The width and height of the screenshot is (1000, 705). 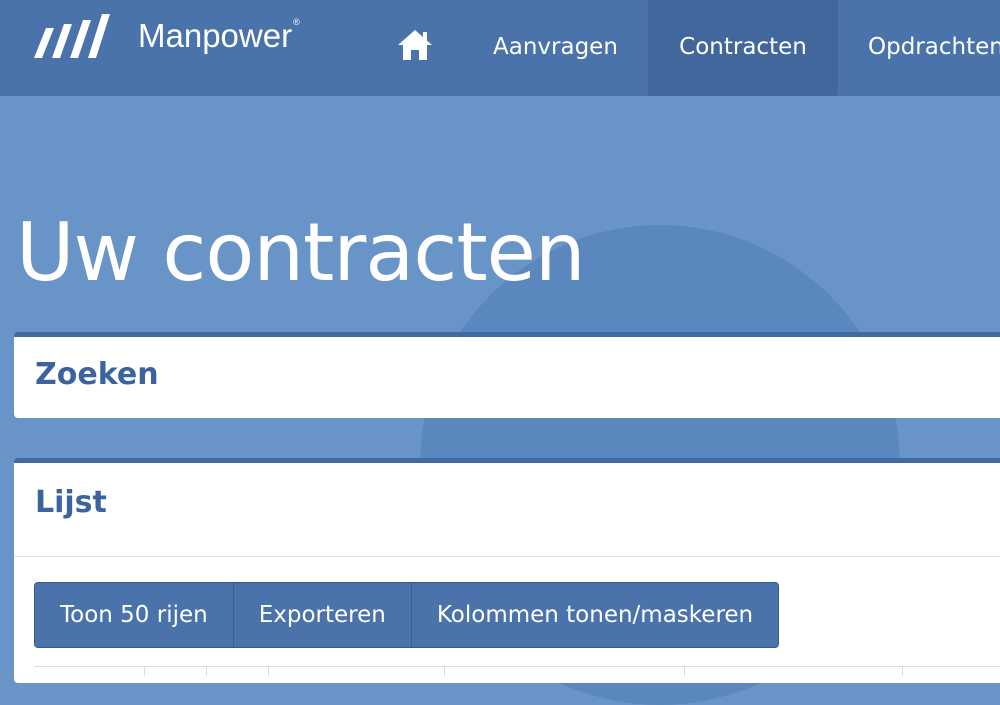 What do you see at coordinates (71, 502) in the screenshot?
I see `list-panel-heading: Lijst` at bounding box center [71, 502].